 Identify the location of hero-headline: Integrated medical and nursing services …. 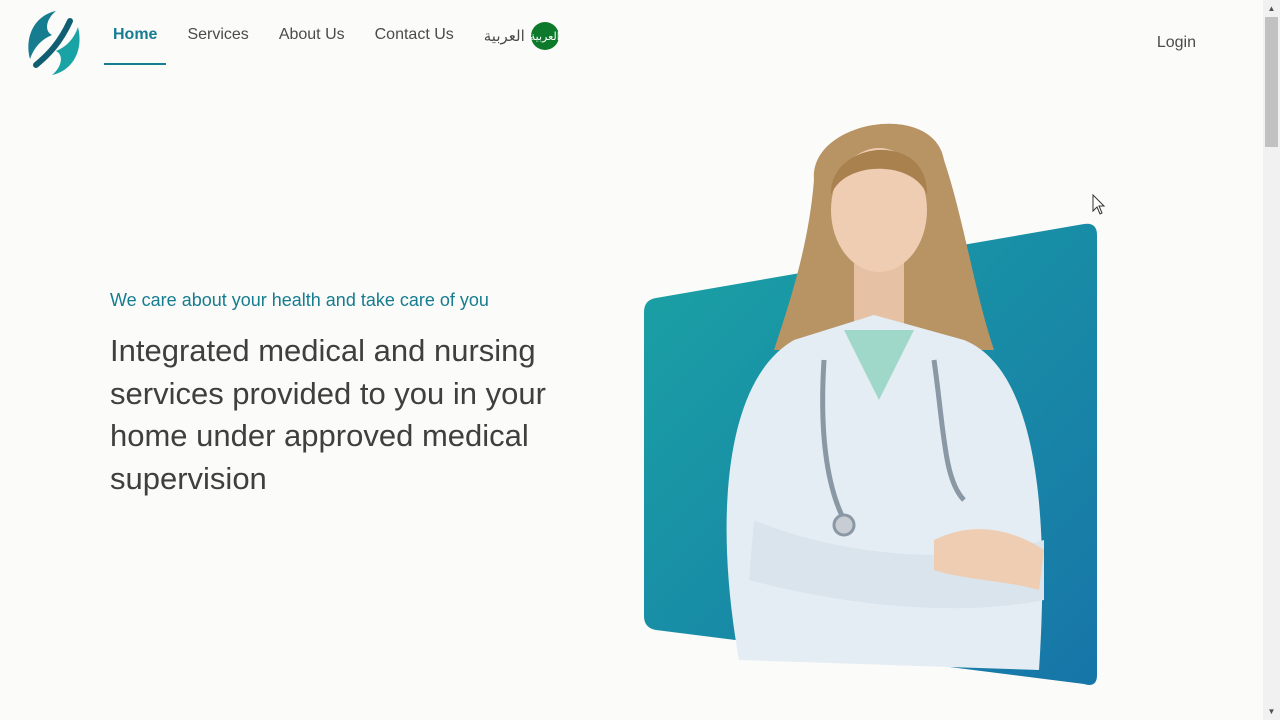
(328, 414).